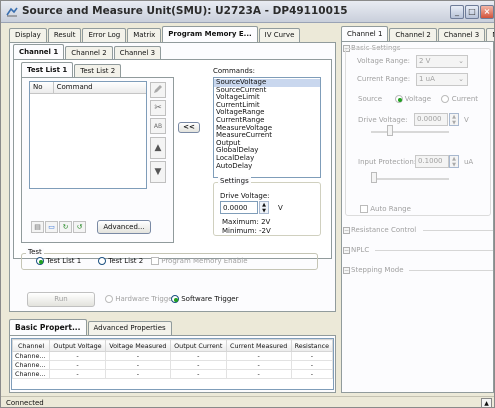 The image size is (495, 408). Describe the element at coordinates (129, 328) in the screenshot. I see `tab-advanced-properties: Advanced Properties` at that location.